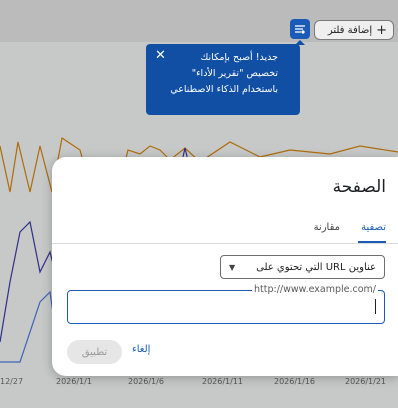 The height and width of the screenshot is (408, 398). Describe the element at coordinates (373, 227) in the screenshot. I see `tab-filter: تصفية` at that location.